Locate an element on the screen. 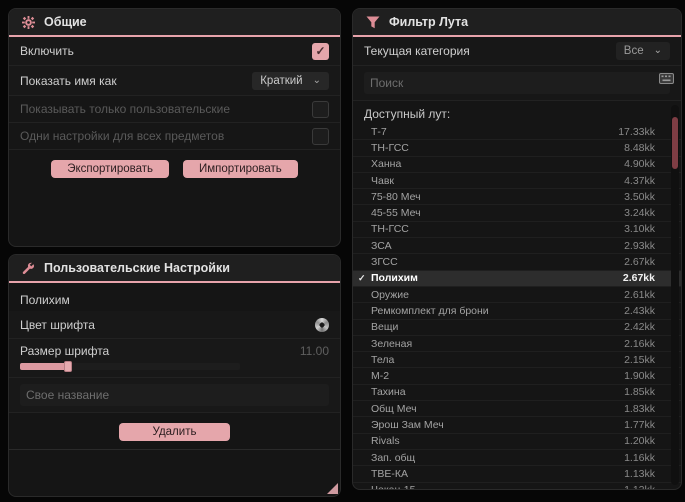 The width and height of the screenshot is (685, 502). loot-item-row: ✓ Чавк 4.37kk is located at coordinates (517, 181).